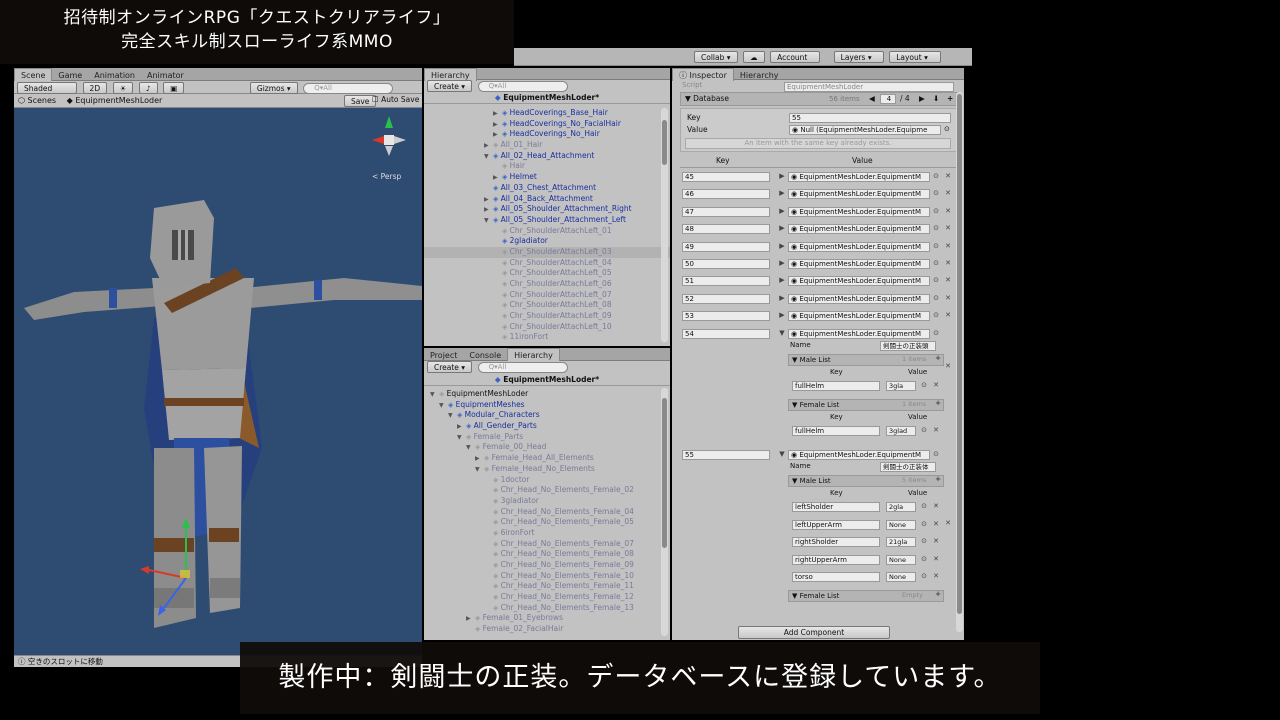 This screenshot has height=720, width=1280. I want to click on shading-mode-dropdown: Shaded, so click(47, 88).